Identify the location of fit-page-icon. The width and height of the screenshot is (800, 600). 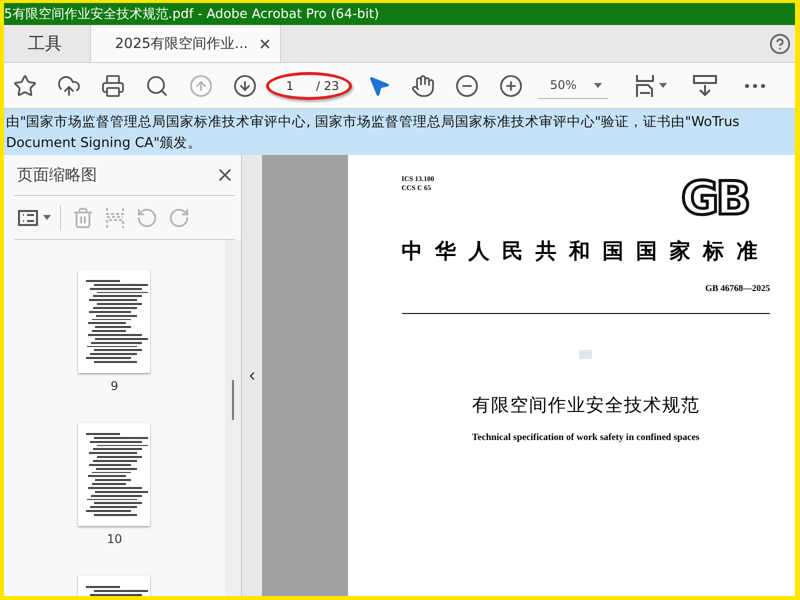
(645, 86).